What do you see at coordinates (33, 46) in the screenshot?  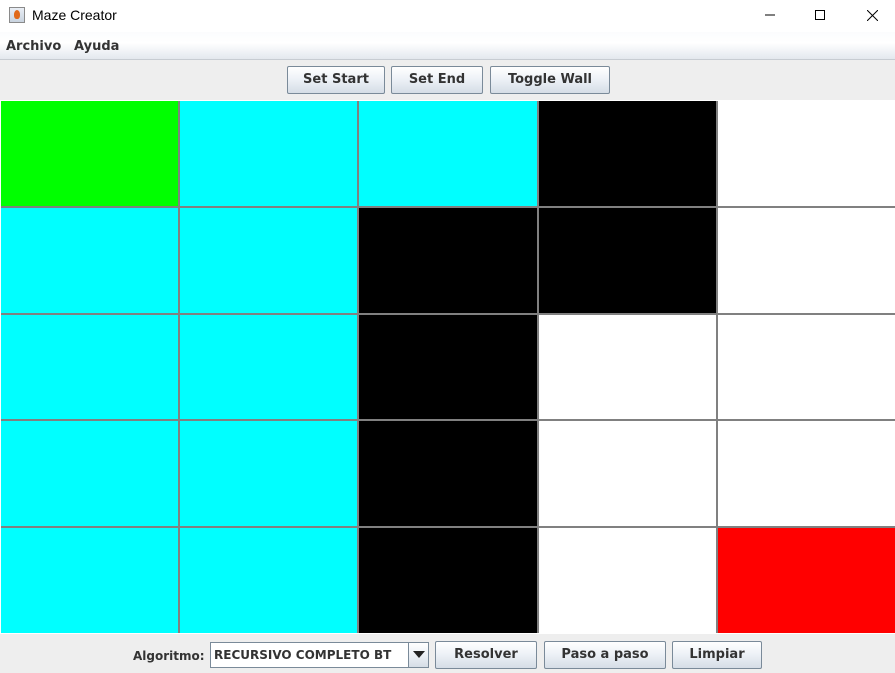 I see `menu-archivo: Archivo` at bounding box center [33, 46].